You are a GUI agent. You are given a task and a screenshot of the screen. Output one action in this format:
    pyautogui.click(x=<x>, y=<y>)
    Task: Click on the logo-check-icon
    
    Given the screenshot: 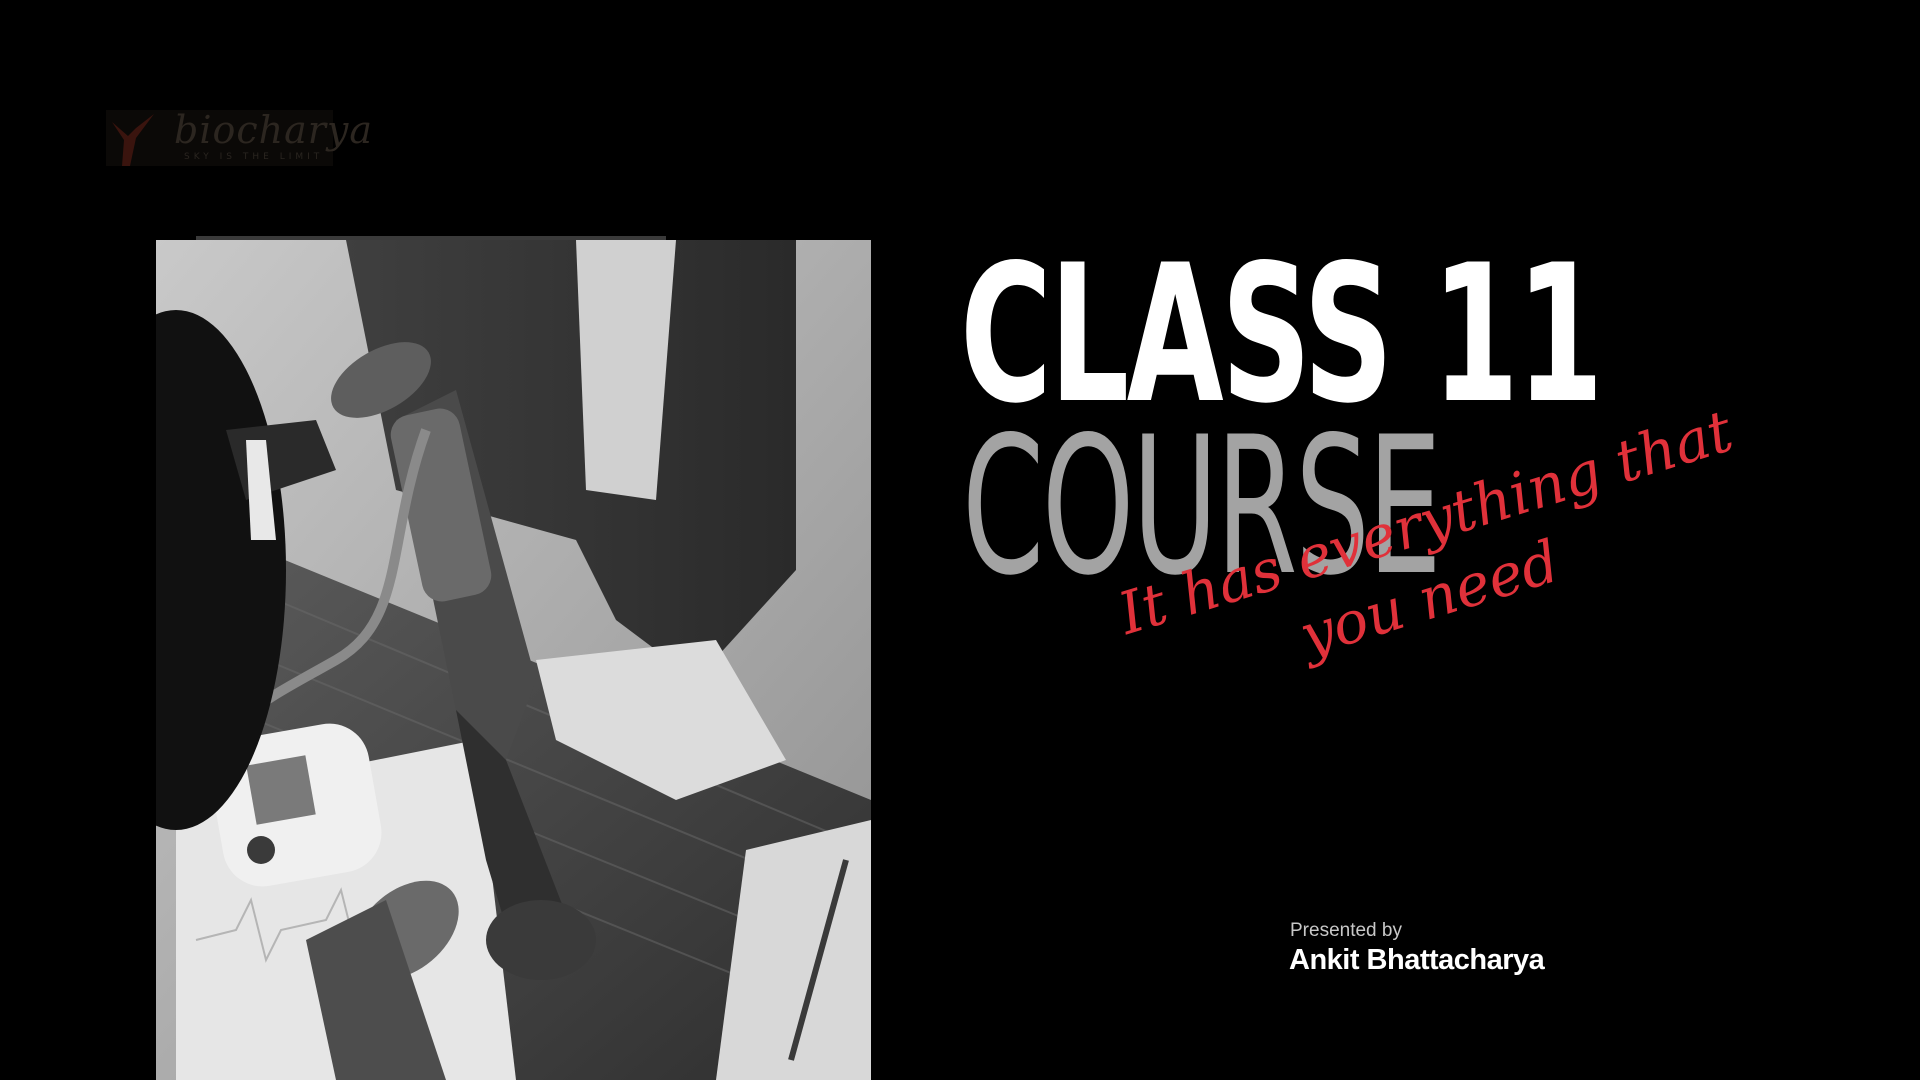 What is the action you would take?
    pyautogui.click(x=132, y=138)
    